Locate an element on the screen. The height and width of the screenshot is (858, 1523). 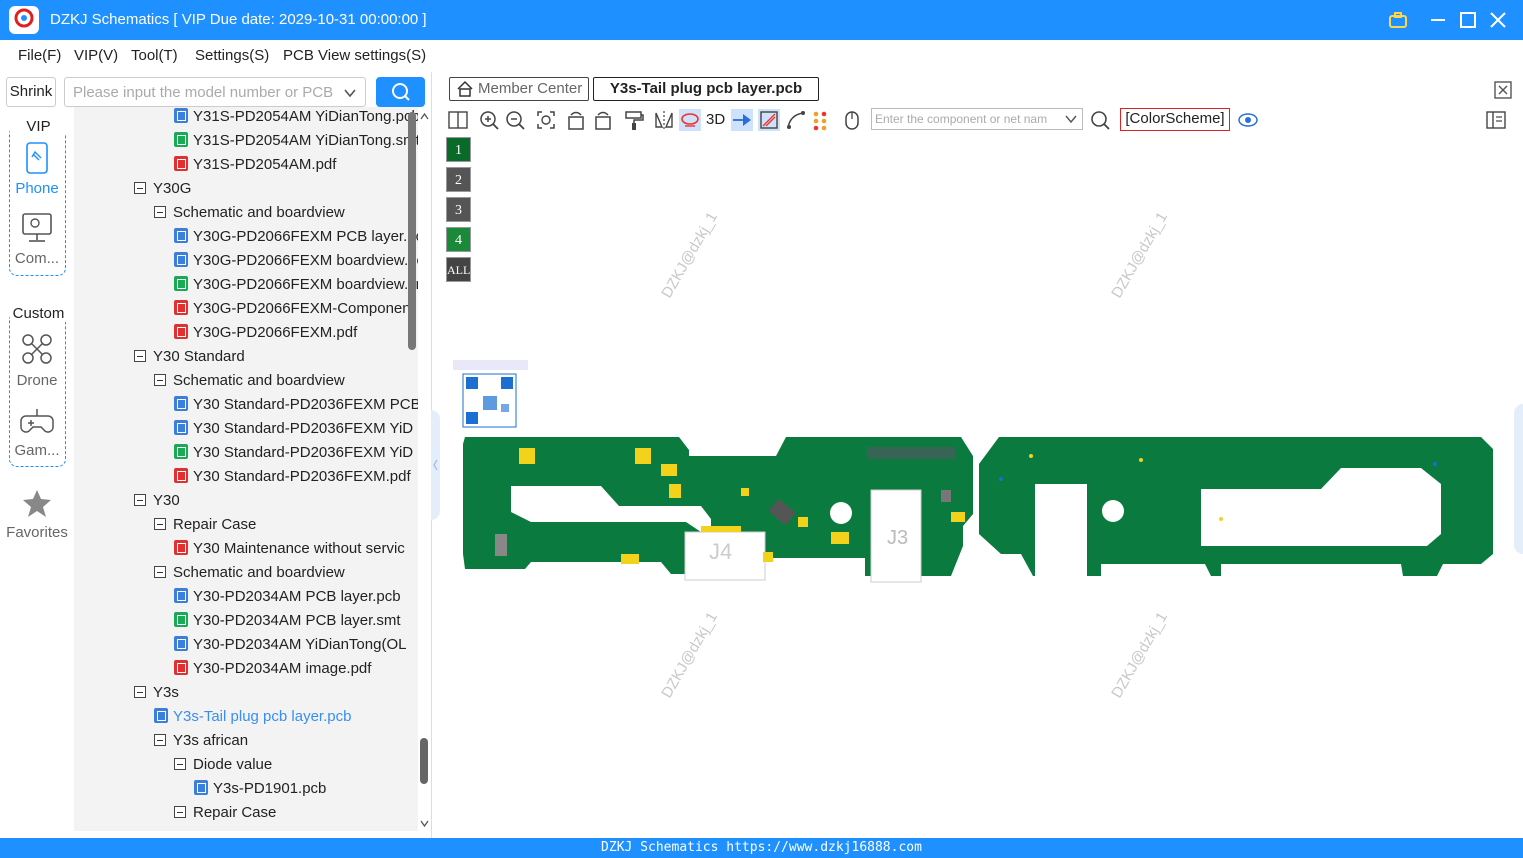
fit-view-icon is located at coordinates (546, 120).